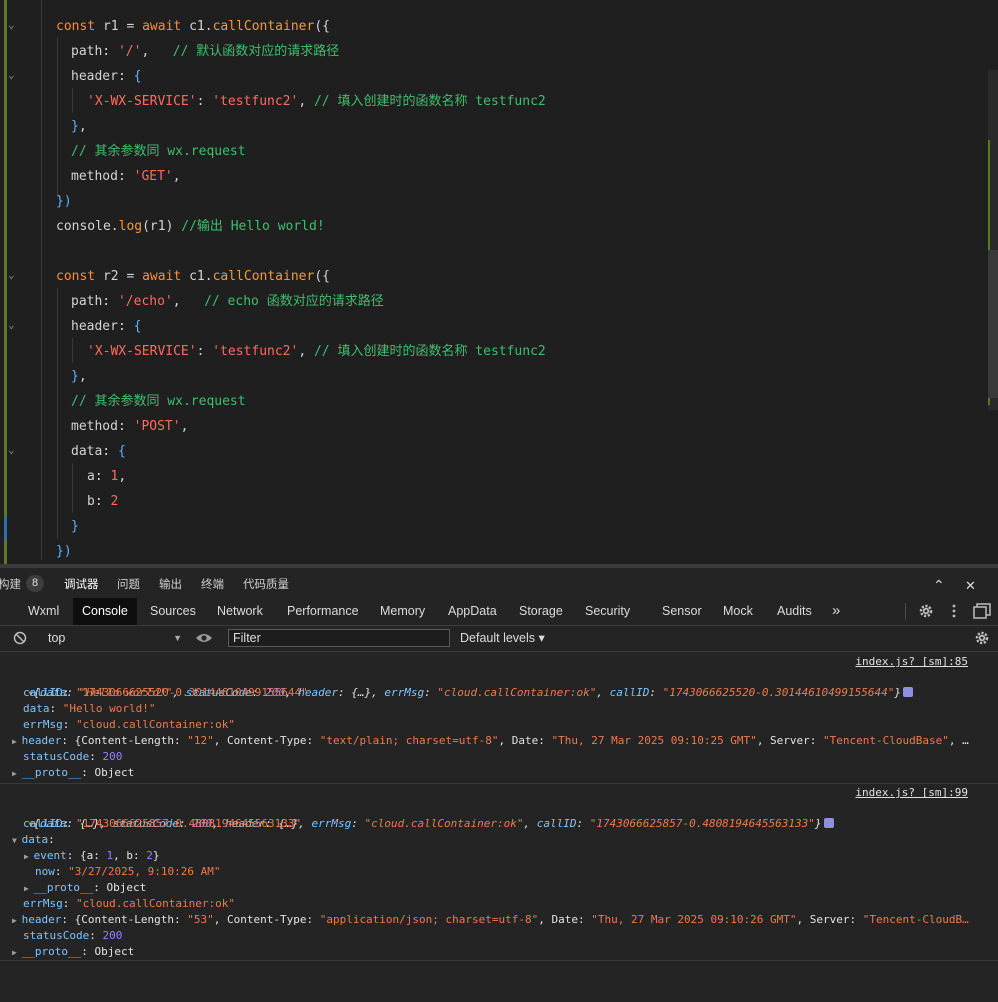  What do you see at coordinates (227, 301) in the screenshot?
I see `code-line: path: '/echo', // echo 函数对应的请求路径` at bounding box center [227, 301].